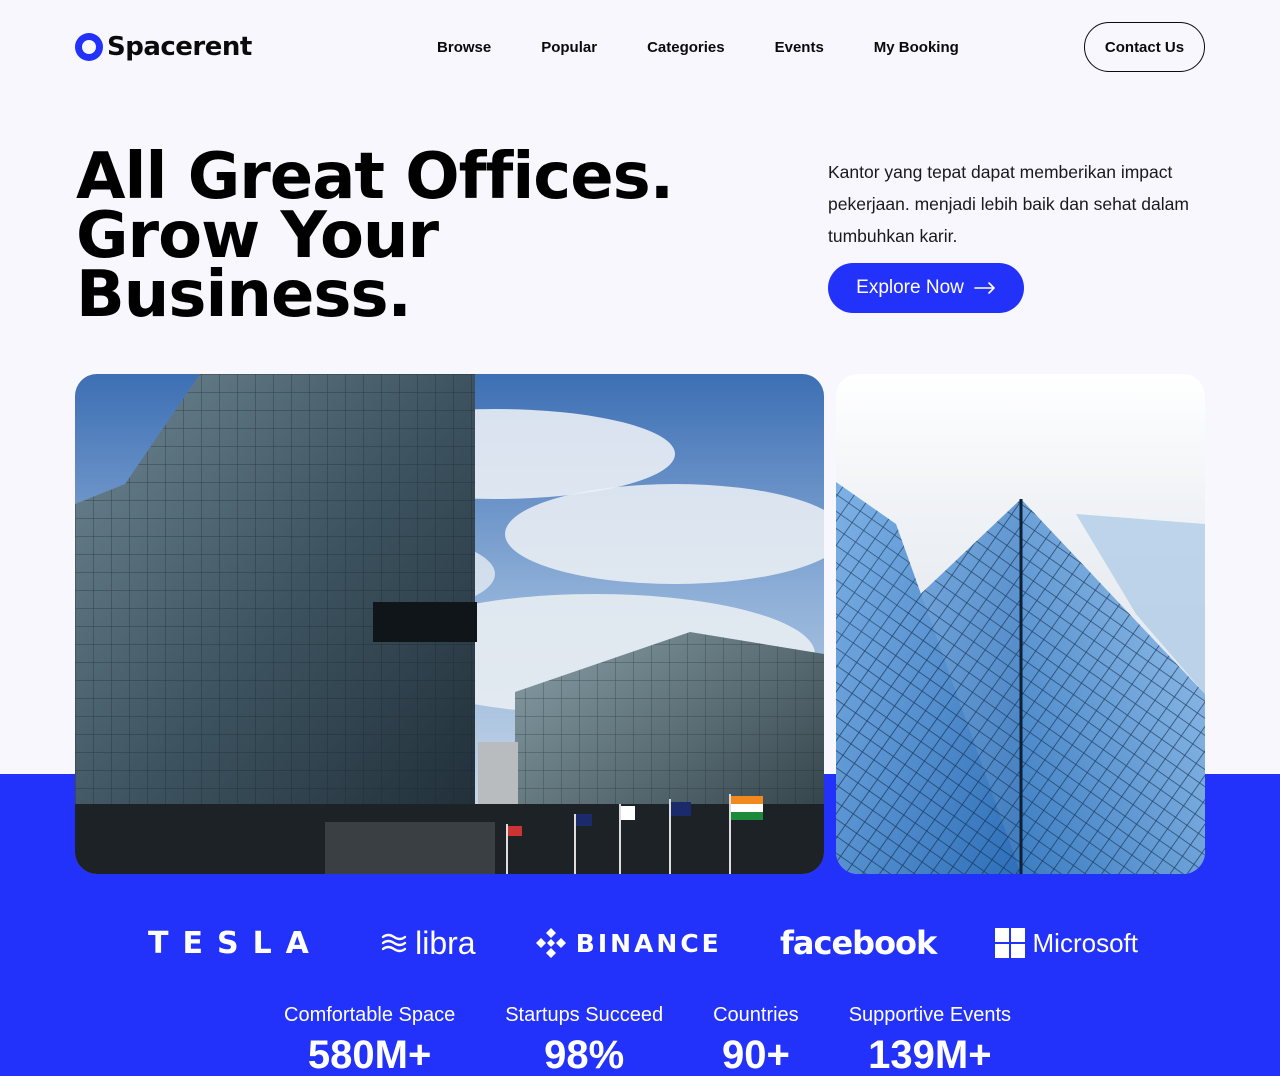 This screenshot has height=1076, width=1280. I want to click on stat-label: Countries, so click(756, 1015).